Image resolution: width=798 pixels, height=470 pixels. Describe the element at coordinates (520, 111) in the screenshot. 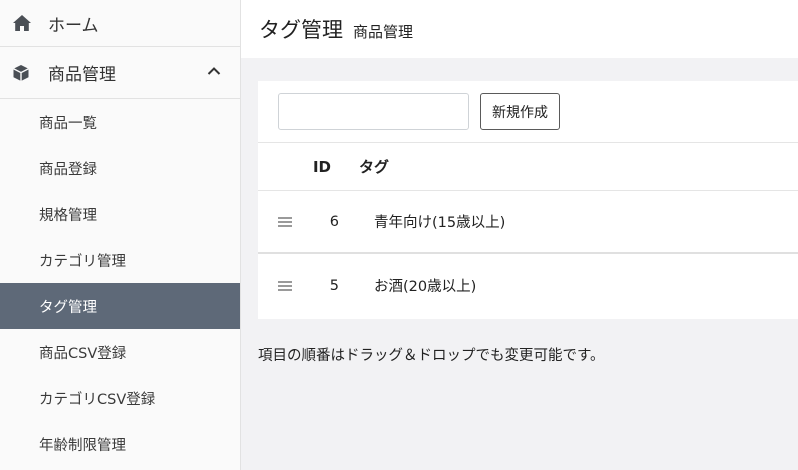

I see `create-new-button: 新規作成` at that location.